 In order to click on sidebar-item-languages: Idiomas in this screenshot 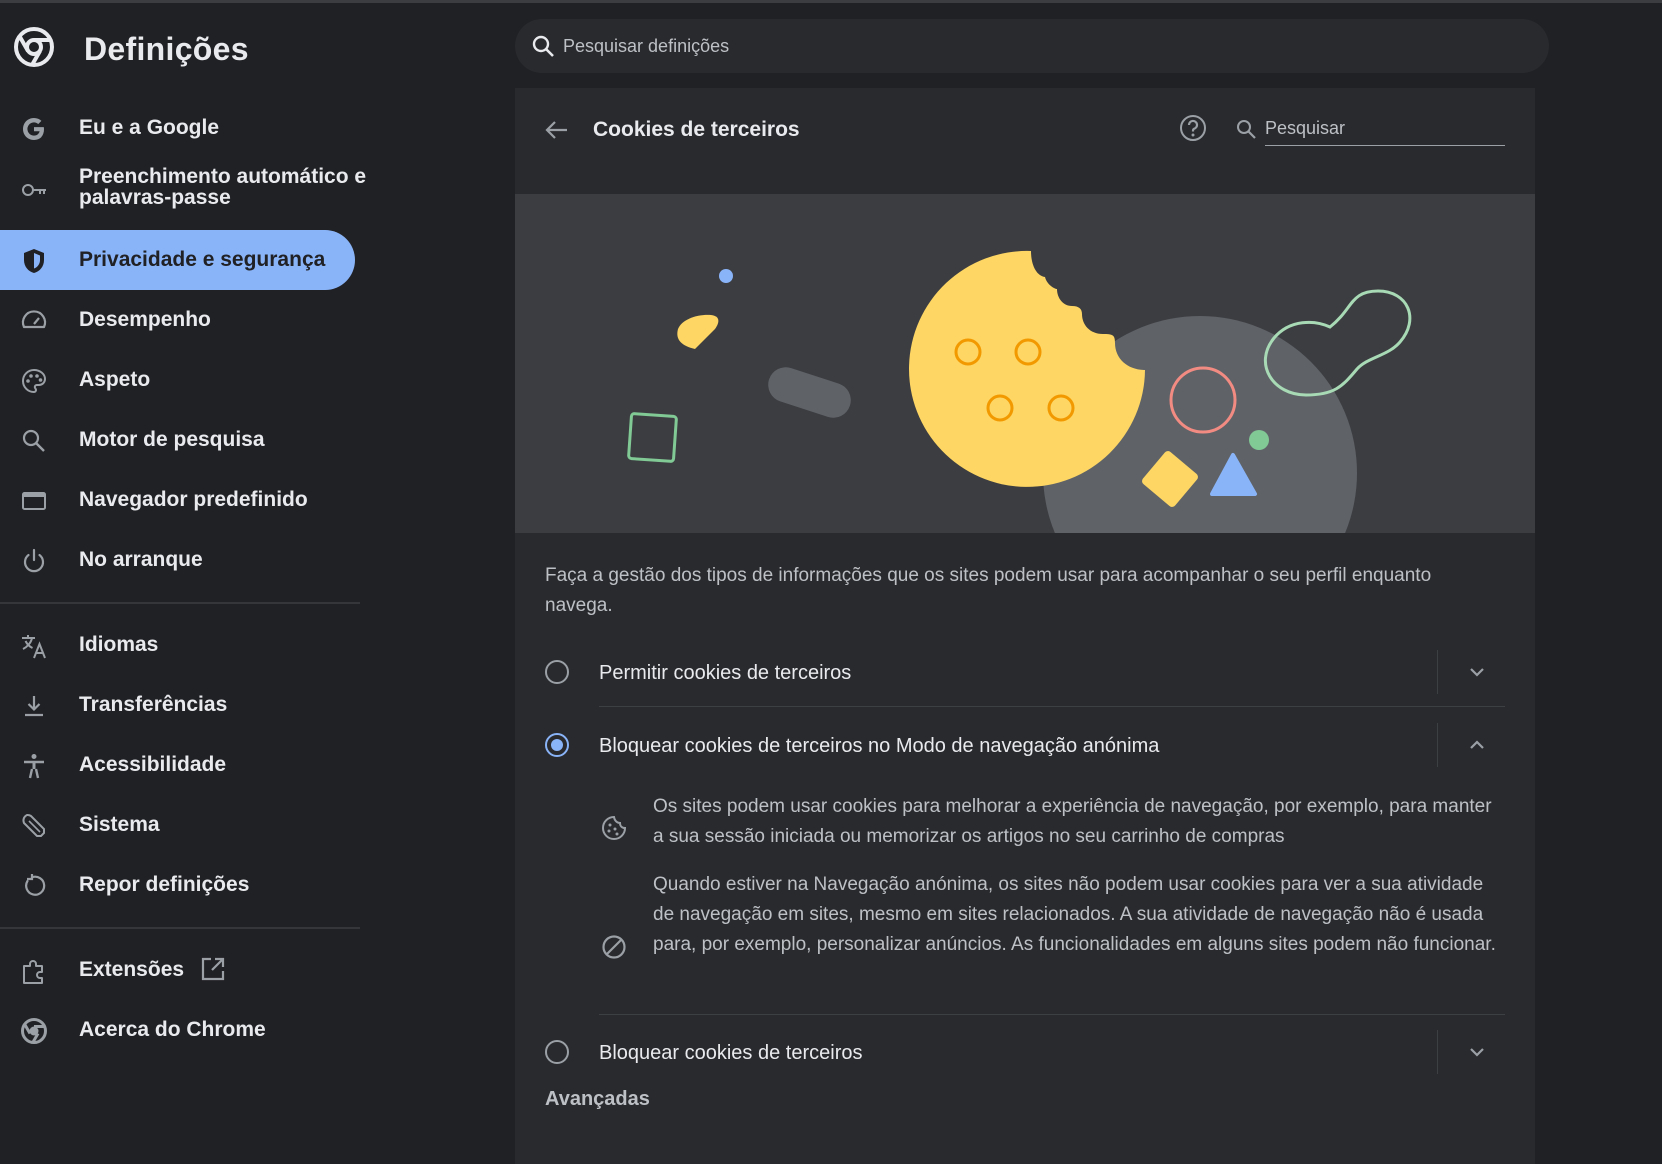, I will do `click(177, 645)`.